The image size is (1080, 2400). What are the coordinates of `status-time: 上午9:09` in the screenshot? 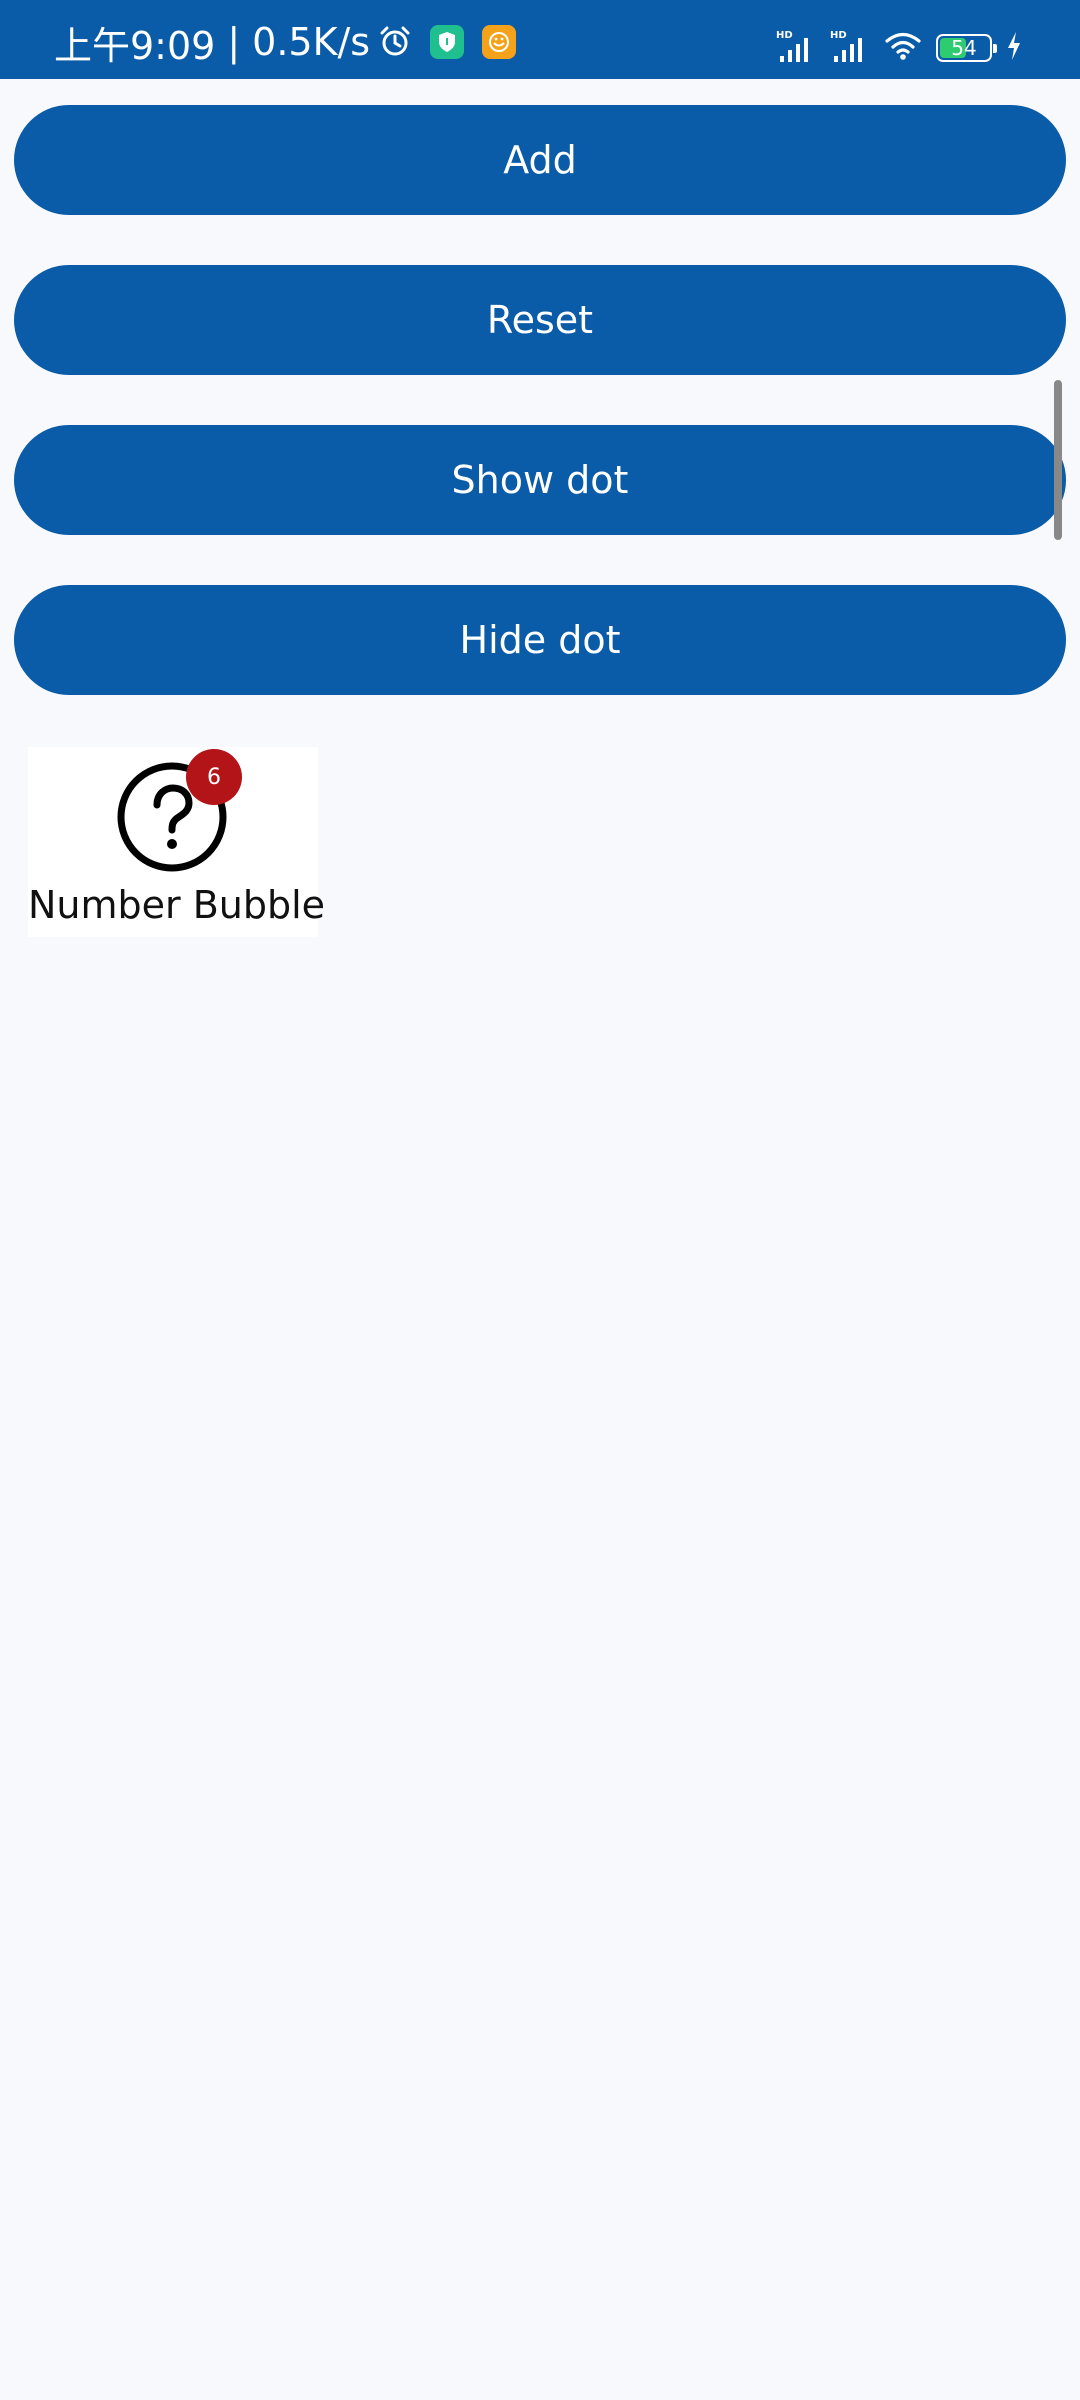 It's located at (135, 45).